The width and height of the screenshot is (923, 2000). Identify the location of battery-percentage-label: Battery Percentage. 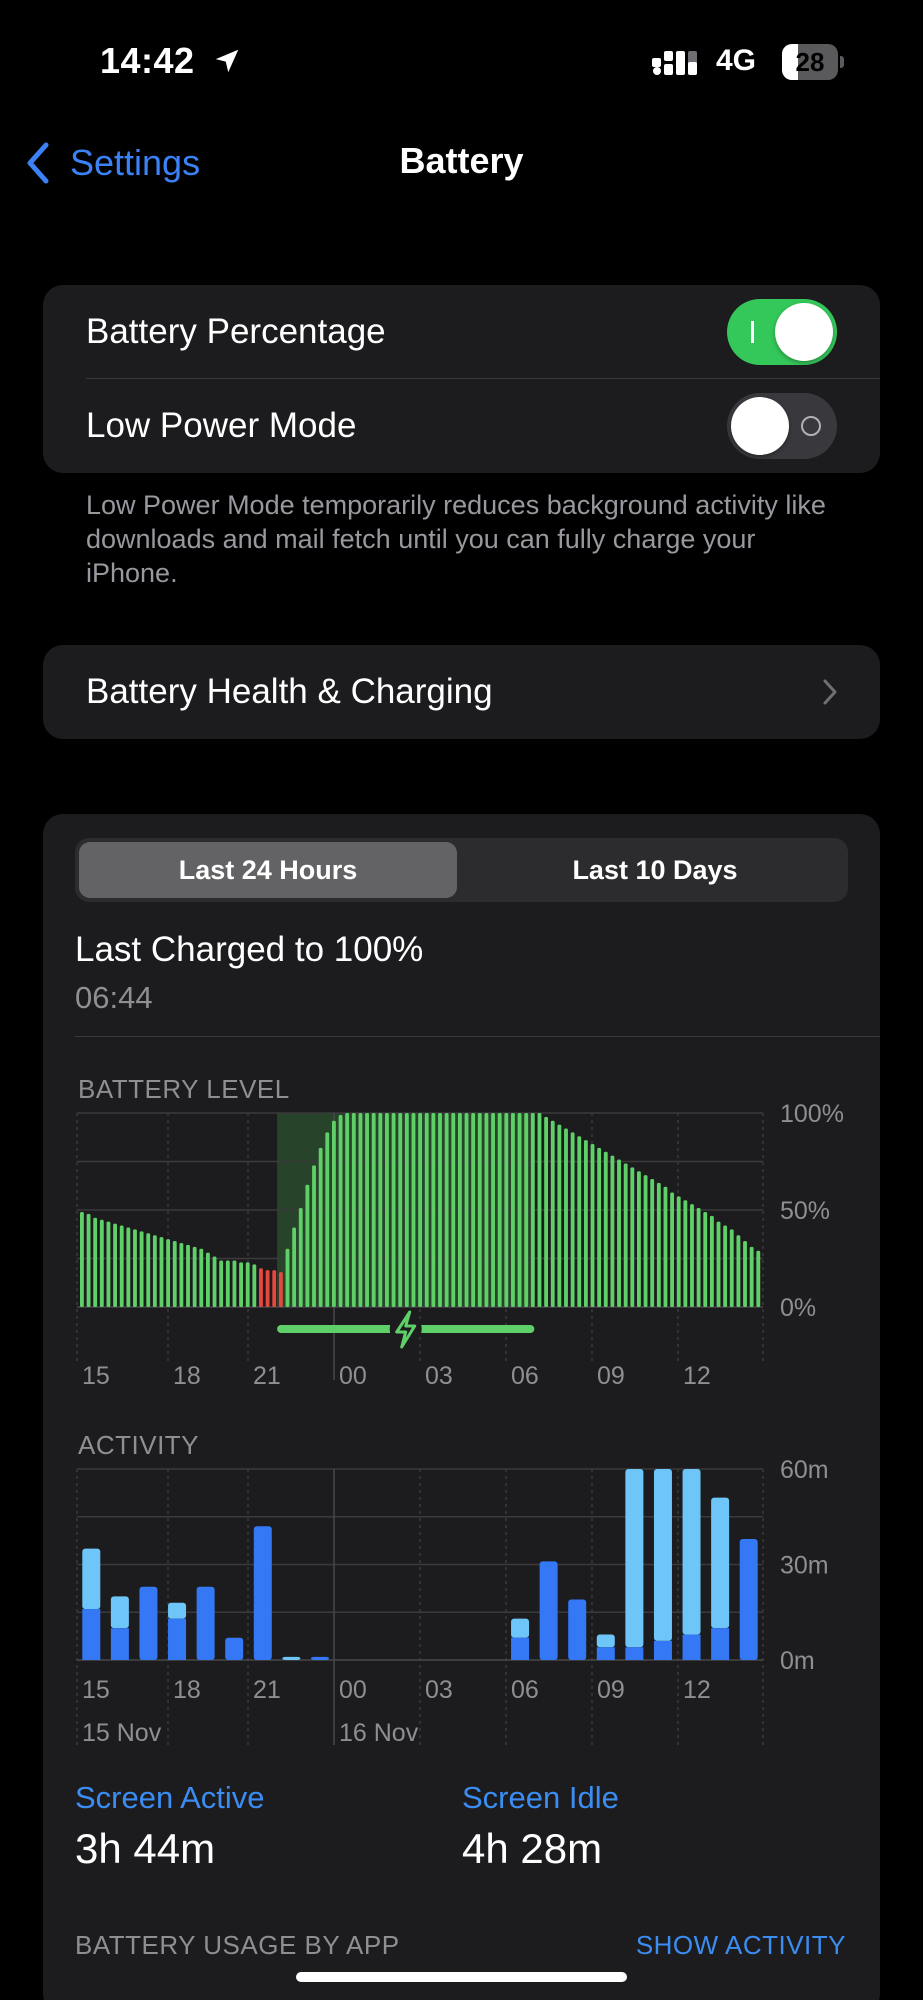
(236, 331).